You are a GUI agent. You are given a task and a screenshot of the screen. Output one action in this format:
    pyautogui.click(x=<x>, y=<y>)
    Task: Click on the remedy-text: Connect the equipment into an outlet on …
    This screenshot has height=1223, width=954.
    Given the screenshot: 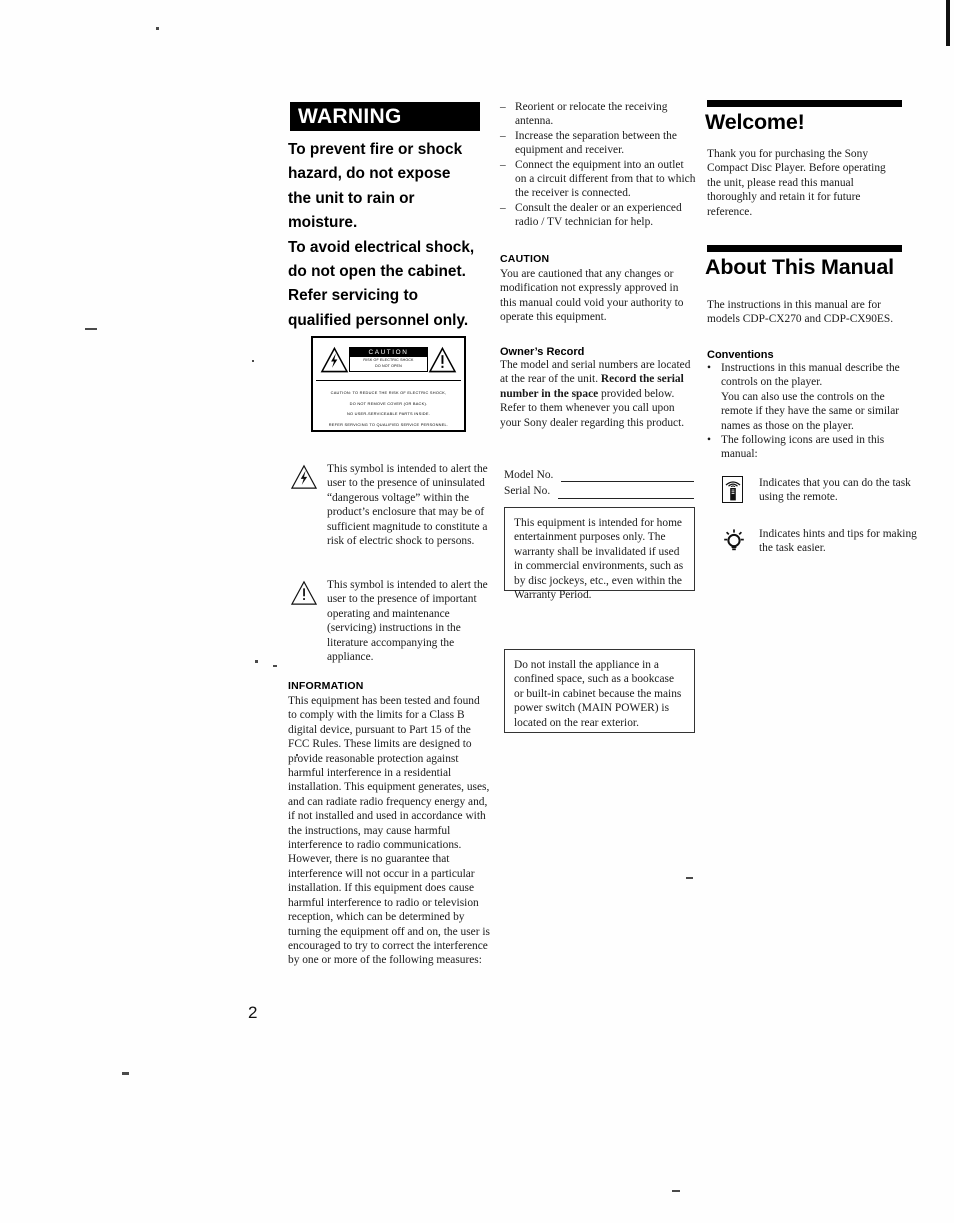 What is the action you would take?
    pyautogui.click(x=605, y=179)
    